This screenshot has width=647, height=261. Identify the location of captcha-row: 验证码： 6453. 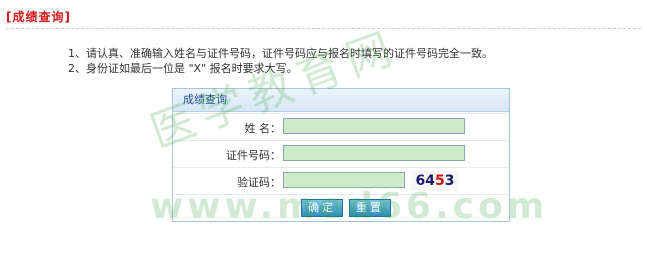
(341, 180).